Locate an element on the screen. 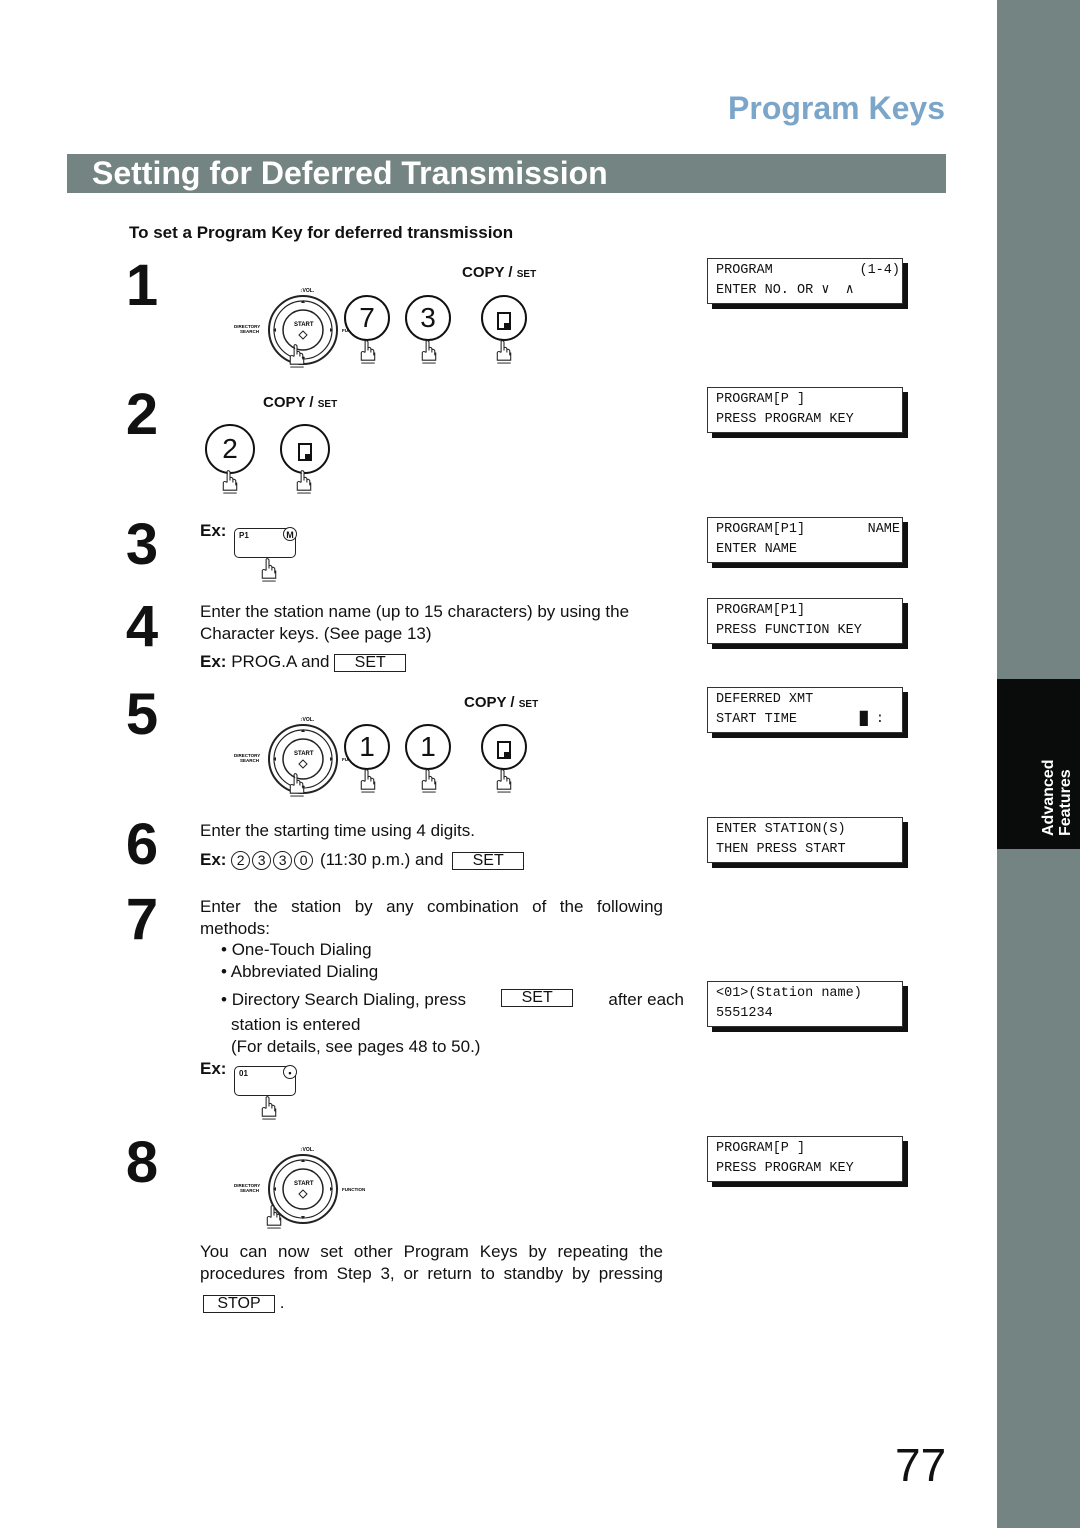 The image size is (1080, 1528). lcd-line2: START TIME is located at coordinates (757, 719).